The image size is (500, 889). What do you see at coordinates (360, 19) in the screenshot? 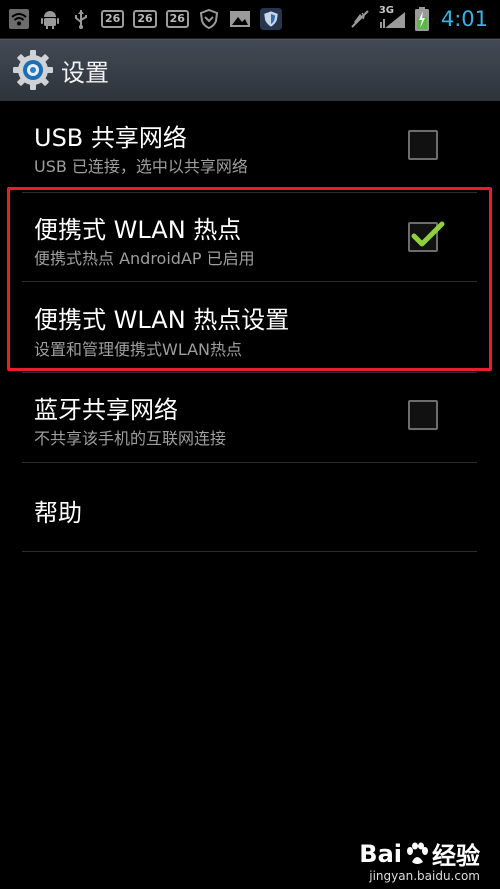
I see `vibrate-muted-icon` at bounding box center [360, 19].